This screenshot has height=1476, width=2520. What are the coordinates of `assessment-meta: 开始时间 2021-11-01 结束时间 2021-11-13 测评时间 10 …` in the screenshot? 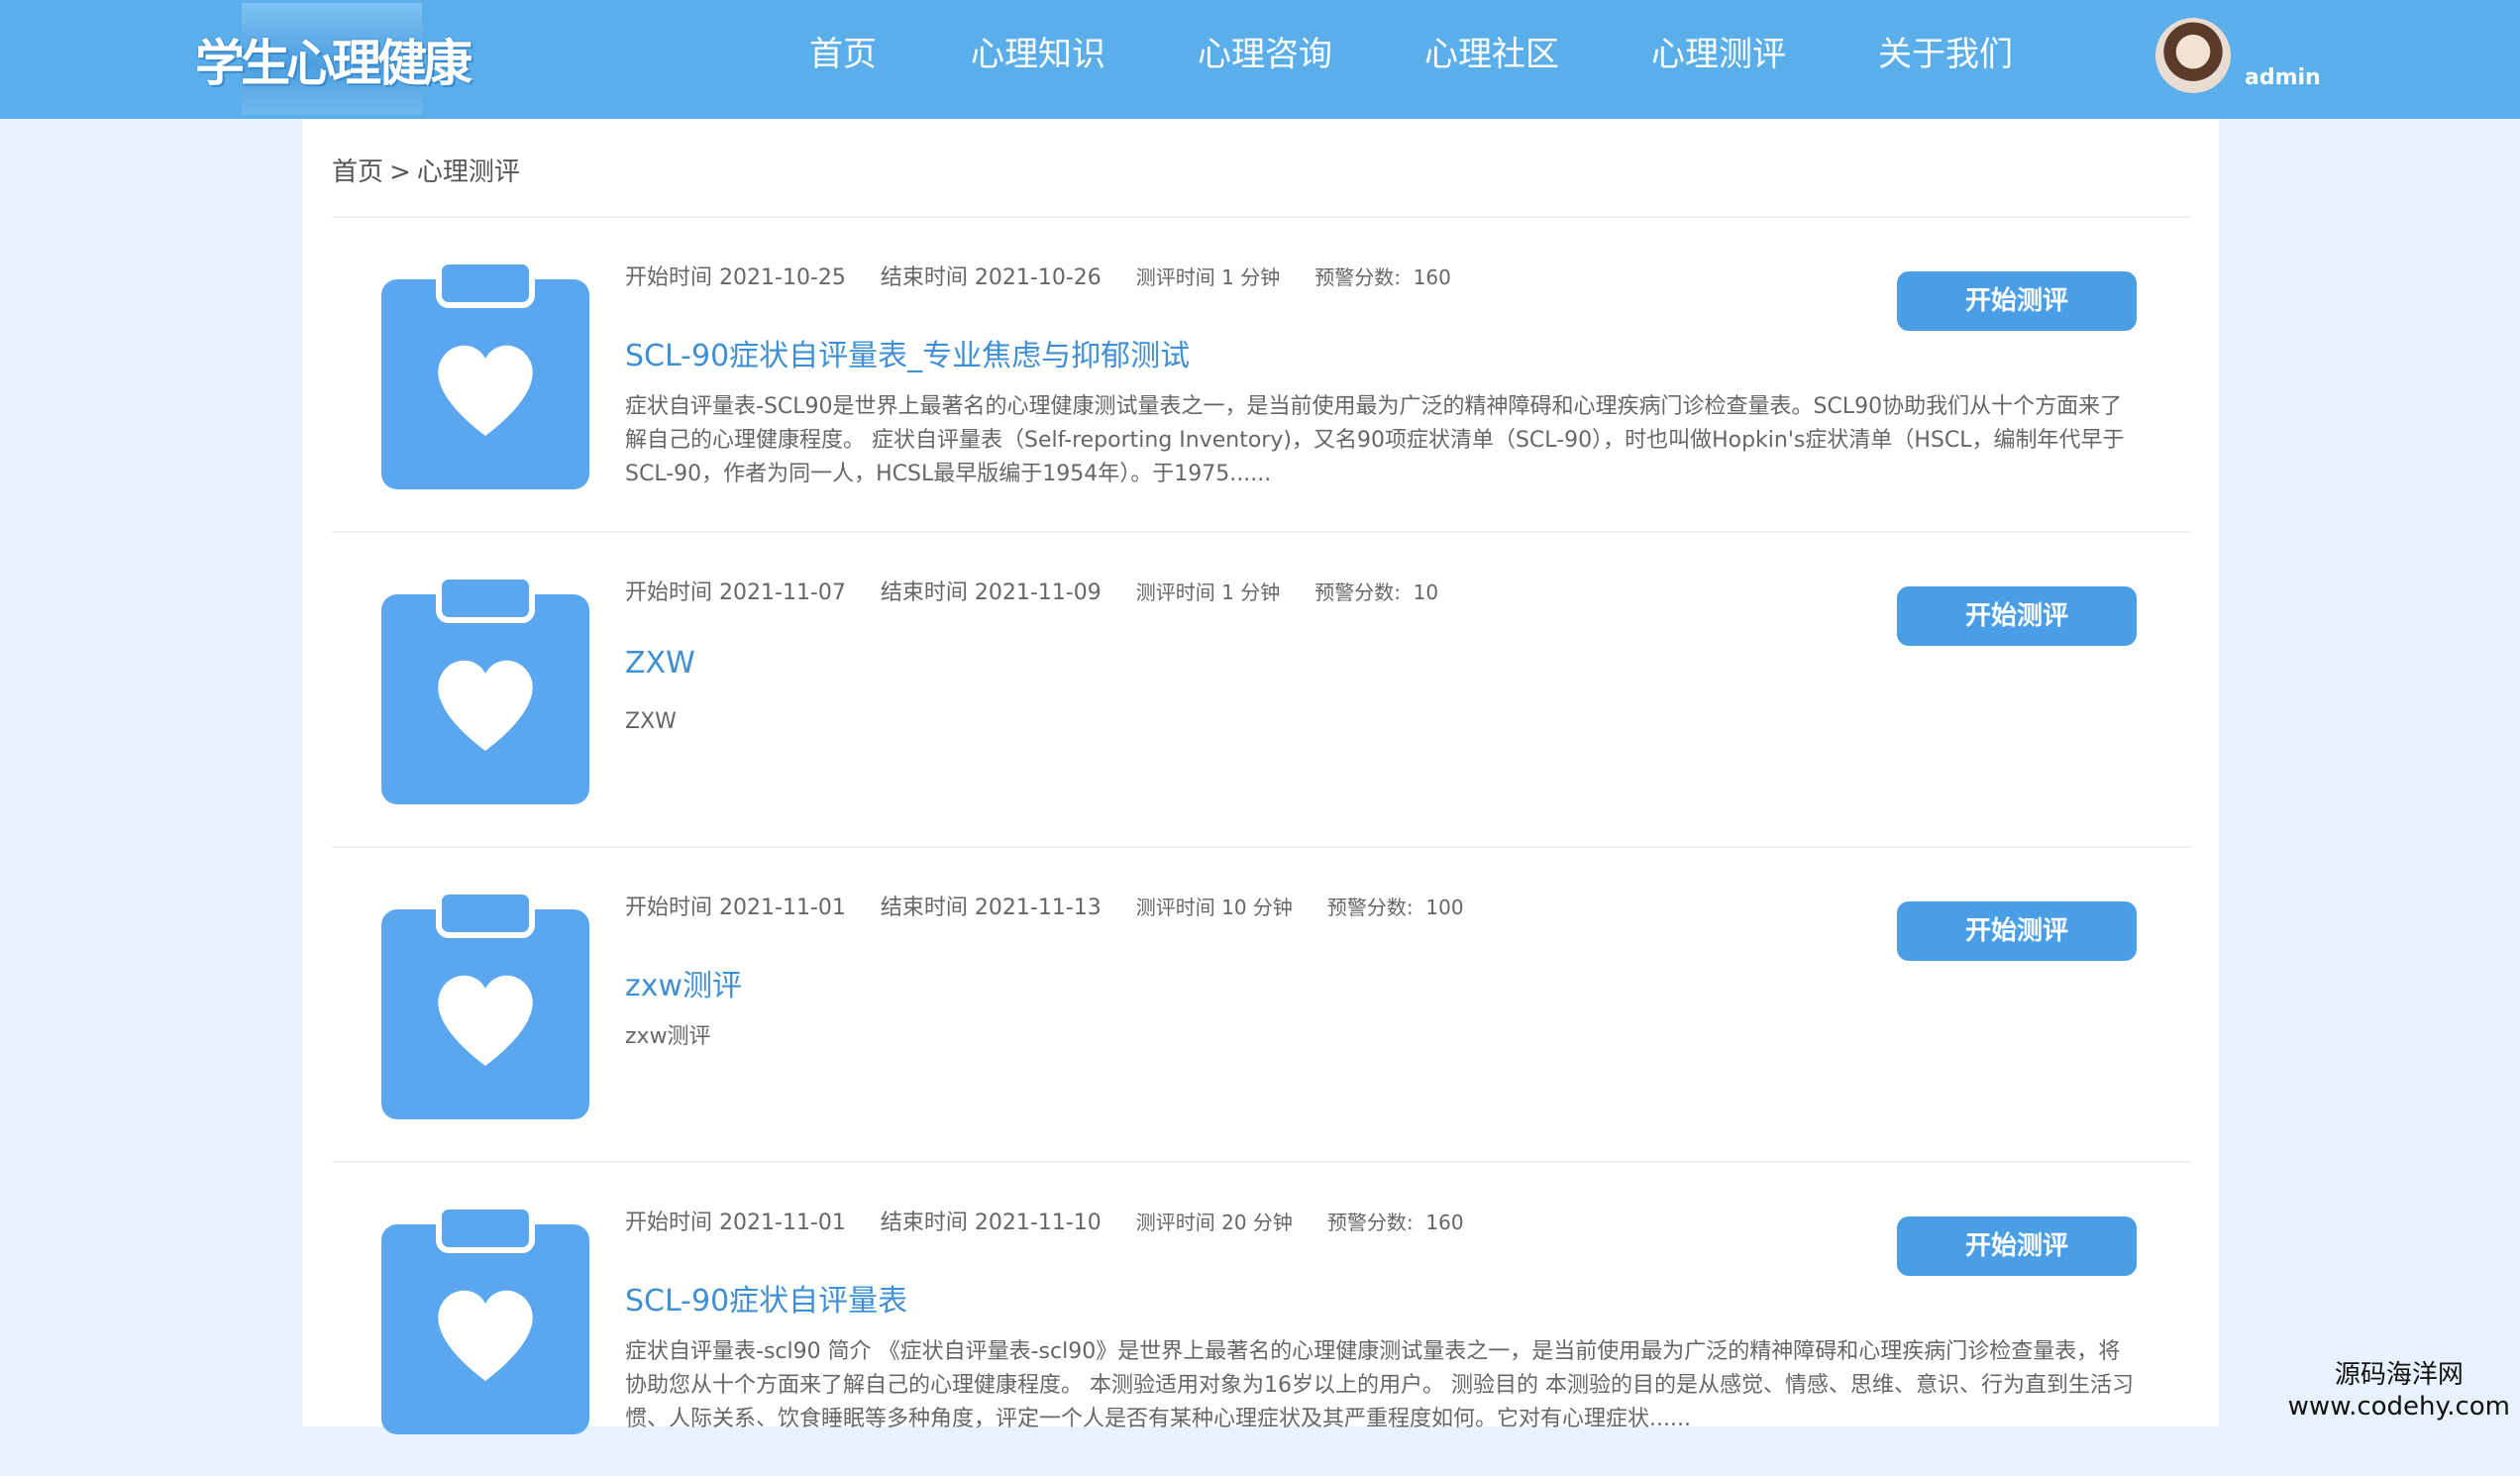 It's located at (1058, 906).